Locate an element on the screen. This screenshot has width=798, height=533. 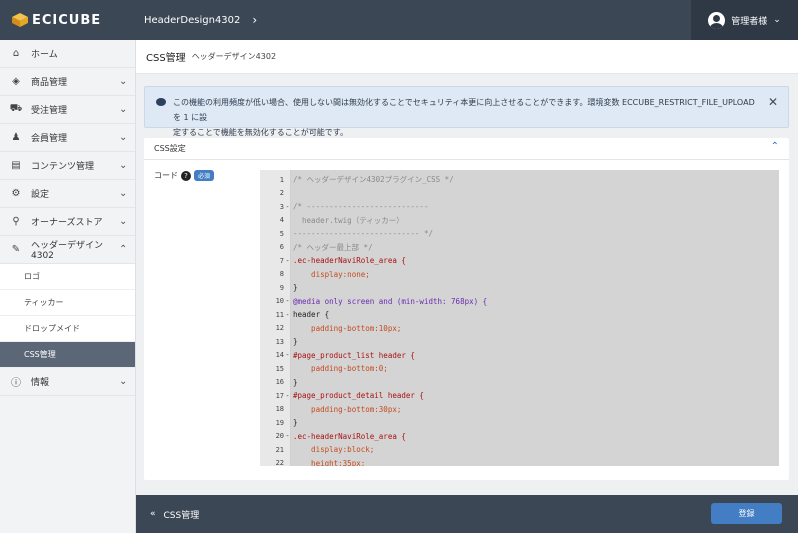
code-text: header { is located at coordinates (311, 315).